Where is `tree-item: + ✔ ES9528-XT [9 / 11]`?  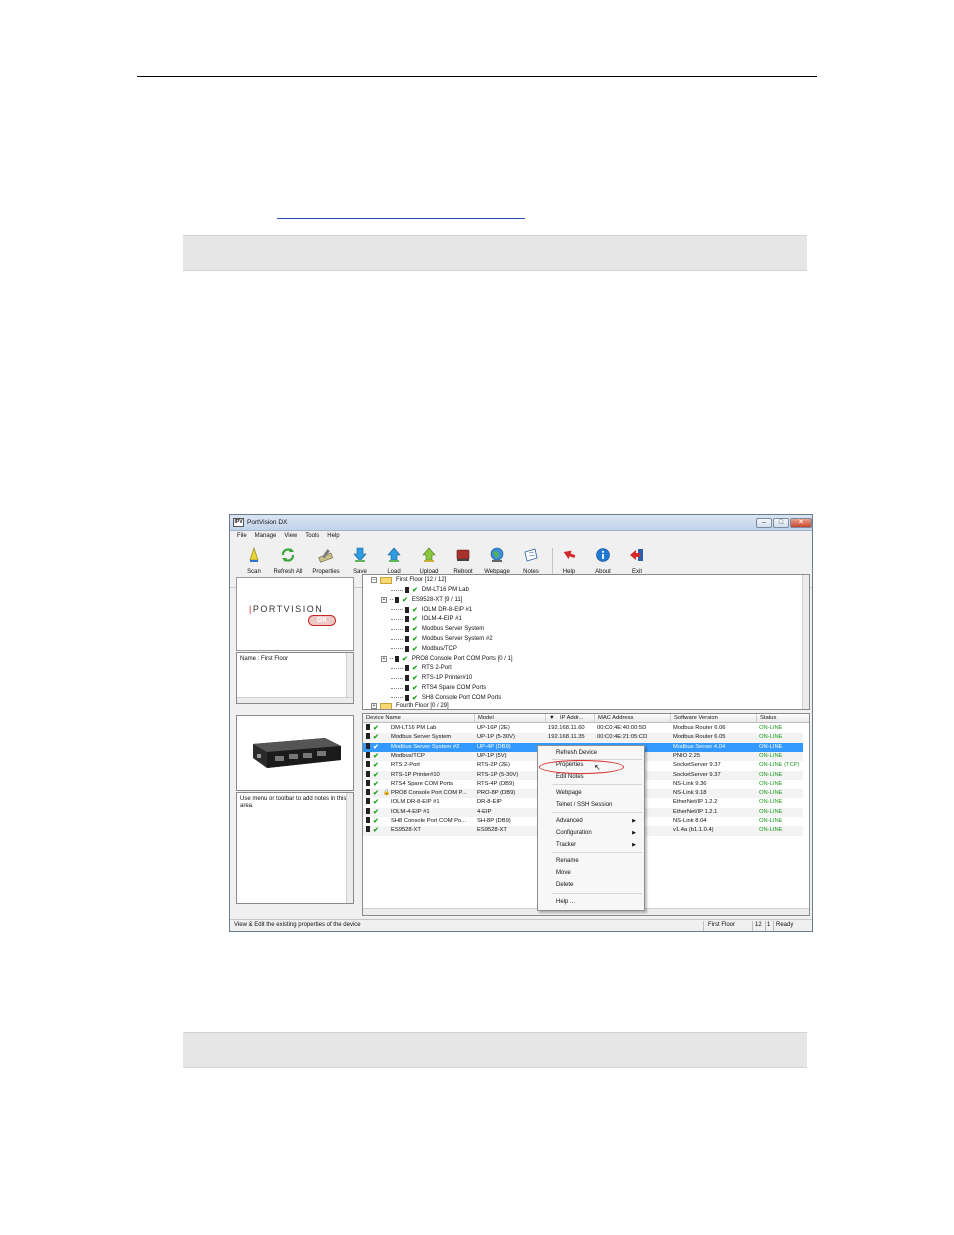 tree-item: + ✔ ES9528-XT [9 / 11] is located at coordinates (421, 600).